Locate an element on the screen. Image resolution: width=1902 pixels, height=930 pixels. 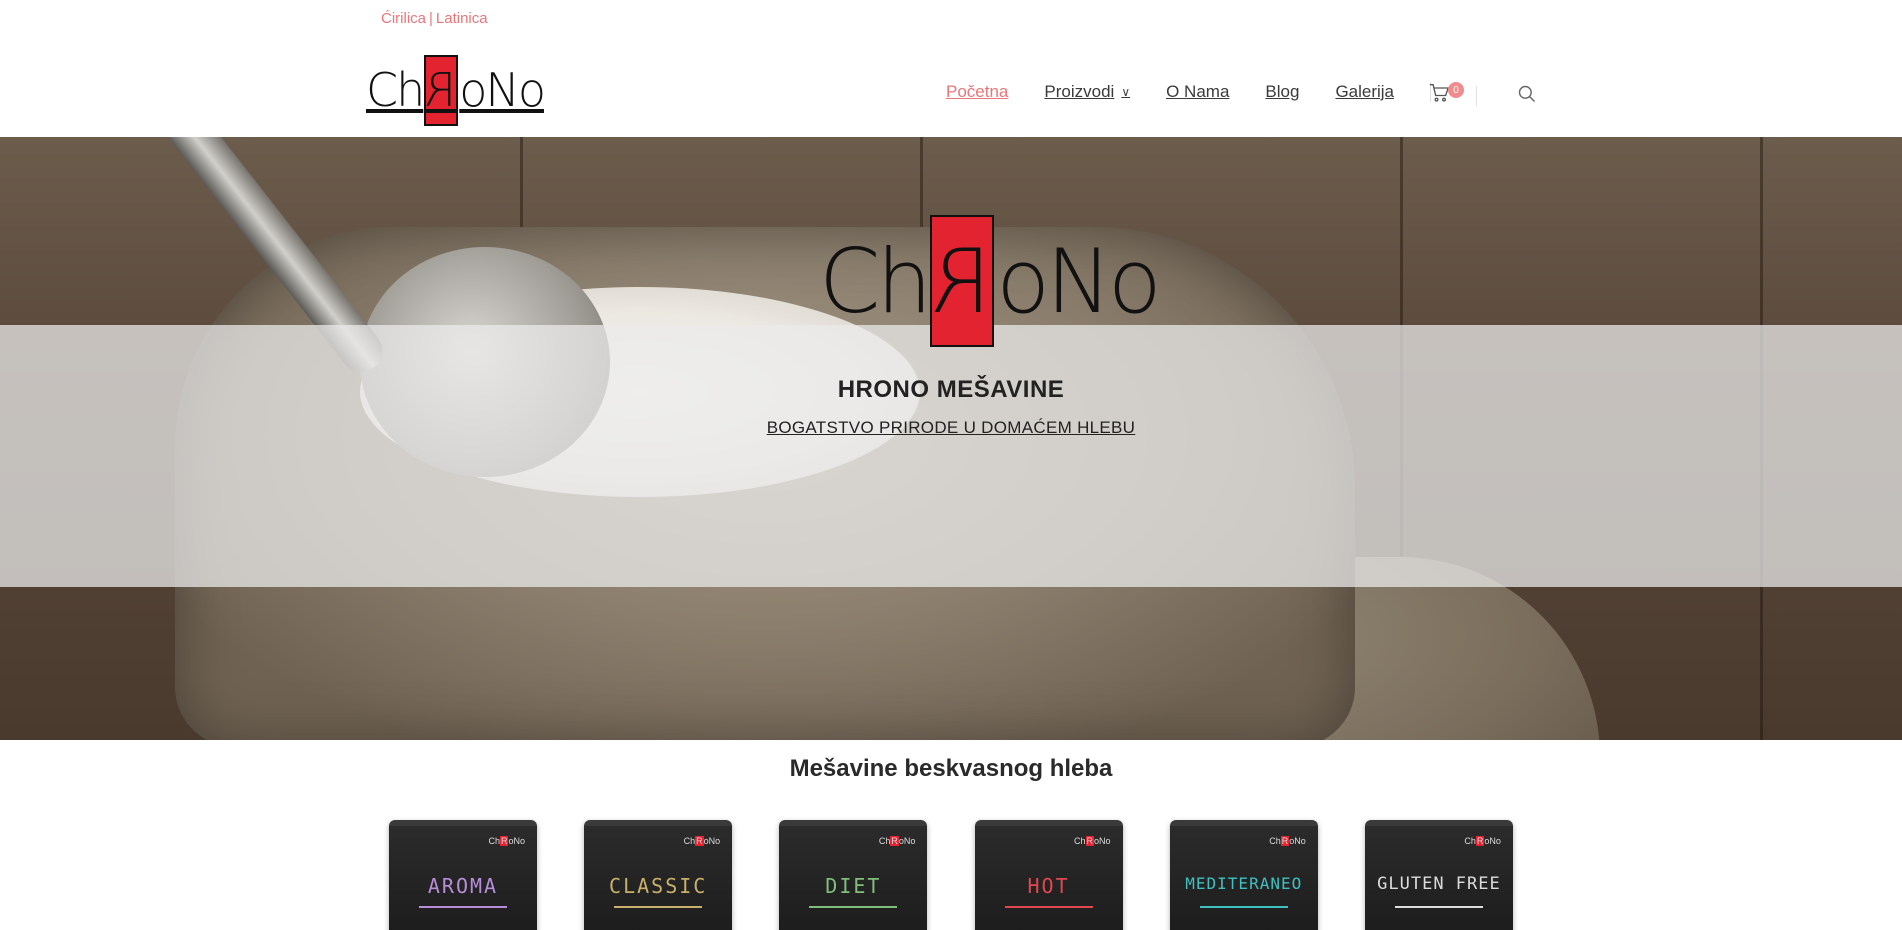
product-card-gluten-free: ChRoNo GLUTEN FREE is located at coordinates (1438, 875).